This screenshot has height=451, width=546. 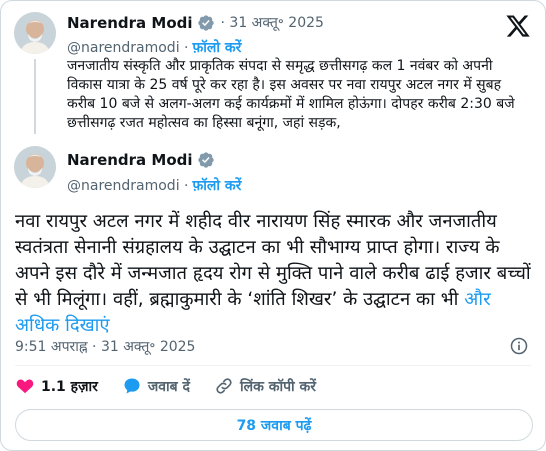 I want to click on reply-button: जवाब दें, so click(x=156, y=386).